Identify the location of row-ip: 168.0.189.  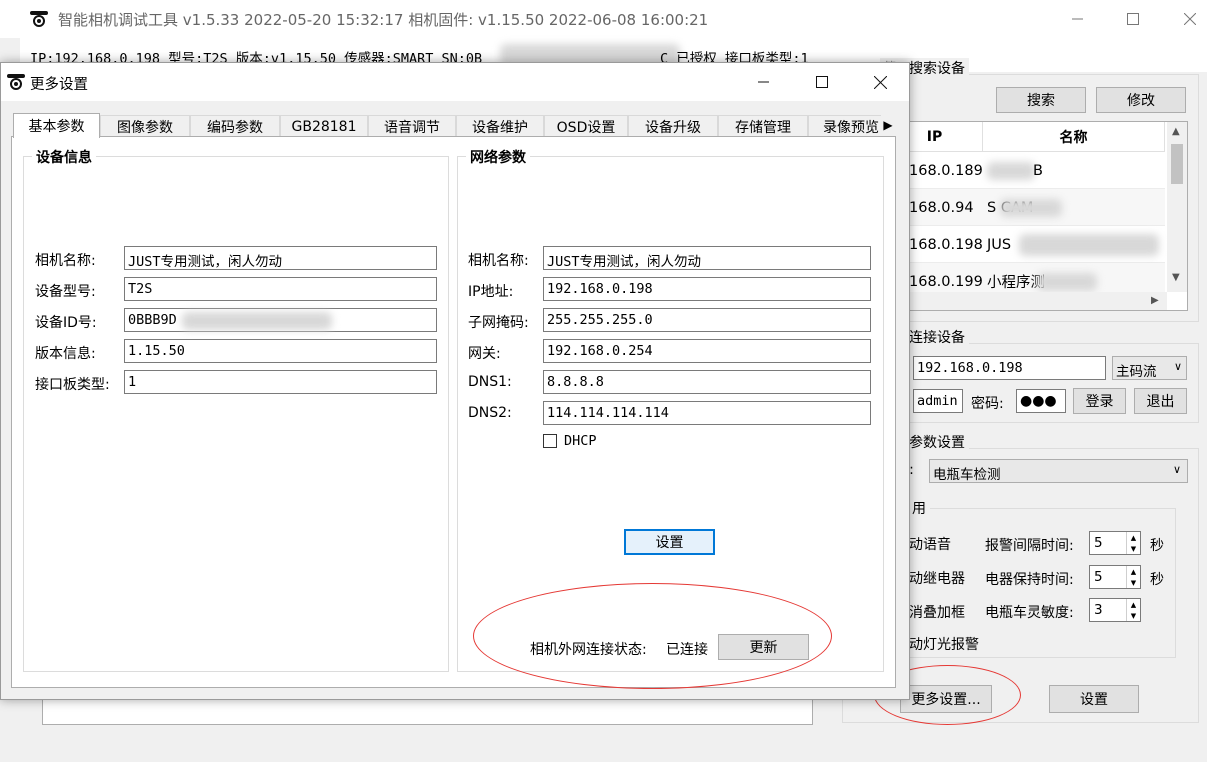
(946, 170).